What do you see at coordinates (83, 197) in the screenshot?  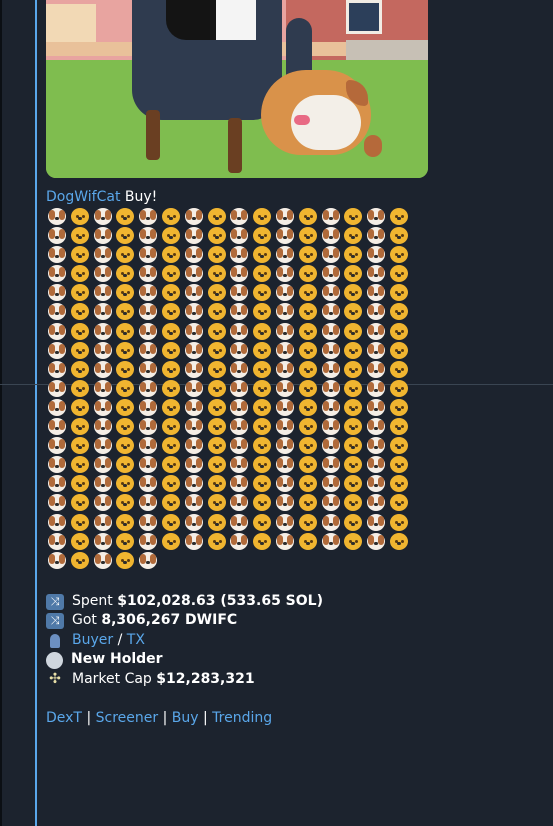 I see `sender-link: DogWifCat` at bounding box center [83, 197].